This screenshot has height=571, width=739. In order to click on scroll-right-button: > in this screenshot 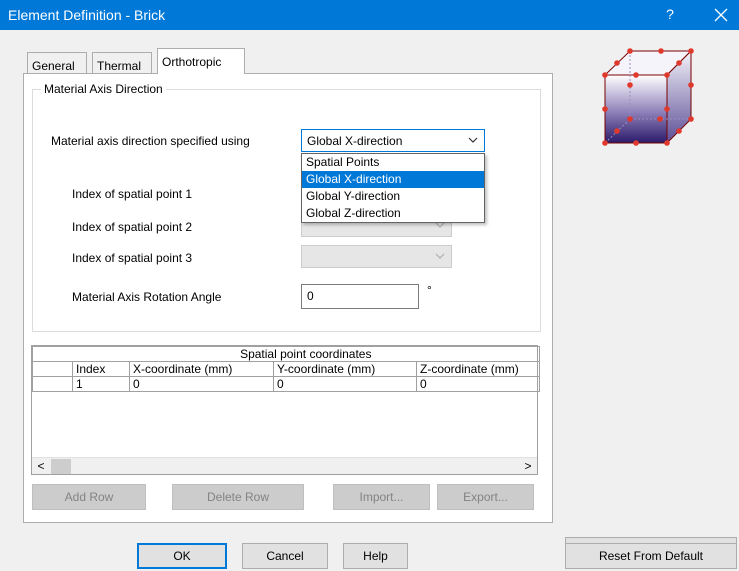, I will do `click(528, 466)`.